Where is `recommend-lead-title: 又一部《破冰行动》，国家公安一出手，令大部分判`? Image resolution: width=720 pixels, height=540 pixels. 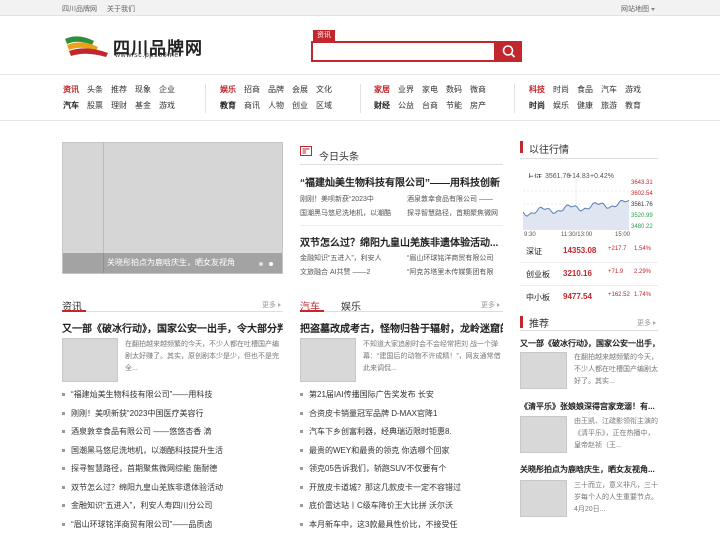
recommend-lead-title: 又一部《破冰行动》，国家公安一出手，令大部分判 is located at coordinates (589, 343).